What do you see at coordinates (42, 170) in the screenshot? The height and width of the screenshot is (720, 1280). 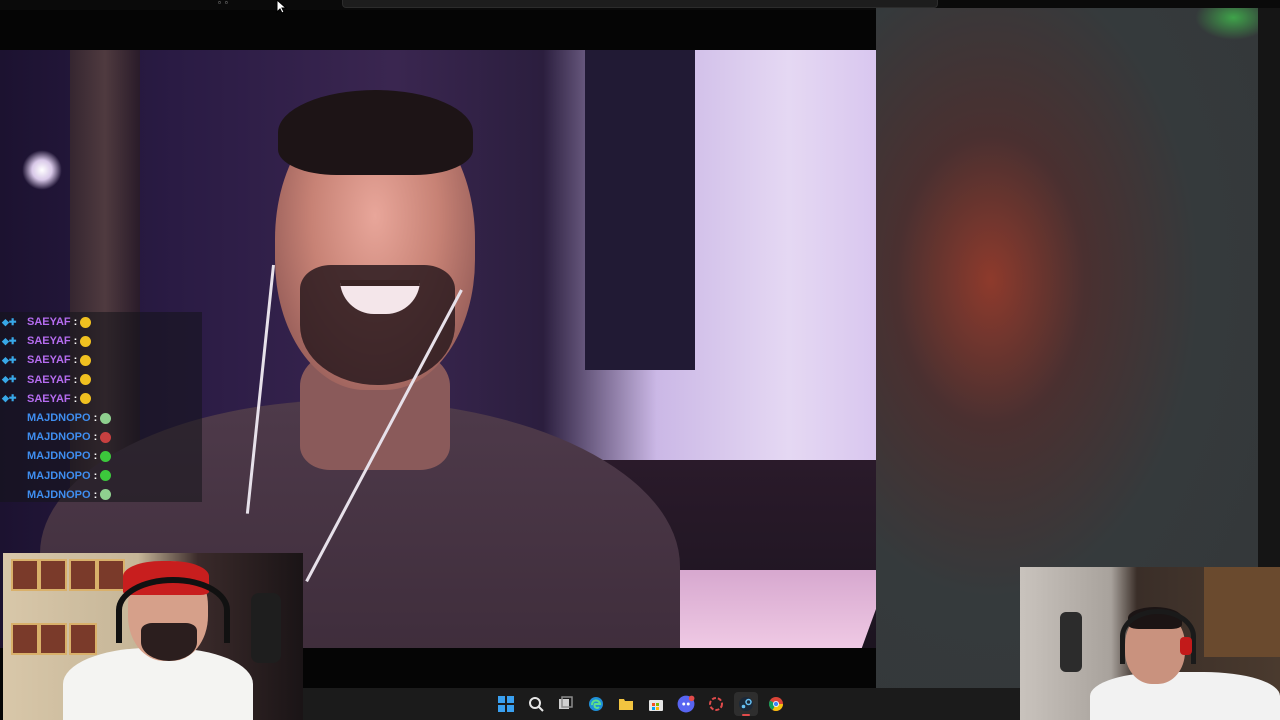 I see `background-lamp` at bounding box center [42, 170].